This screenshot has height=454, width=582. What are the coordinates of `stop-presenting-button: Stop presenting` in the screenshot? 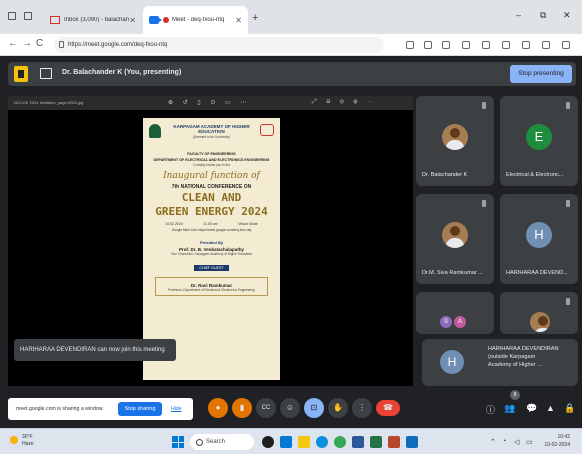 It's located at (541, 74).